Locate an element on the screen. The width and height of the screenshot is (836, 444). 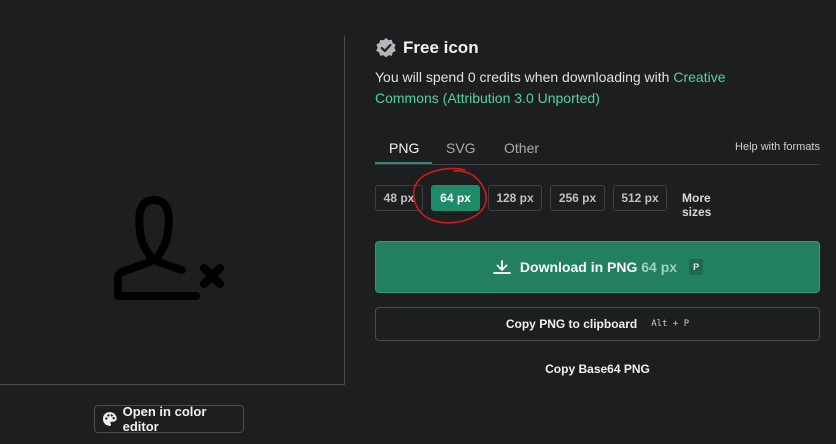
title-row: Free icon is located at coordinates (597, 48).